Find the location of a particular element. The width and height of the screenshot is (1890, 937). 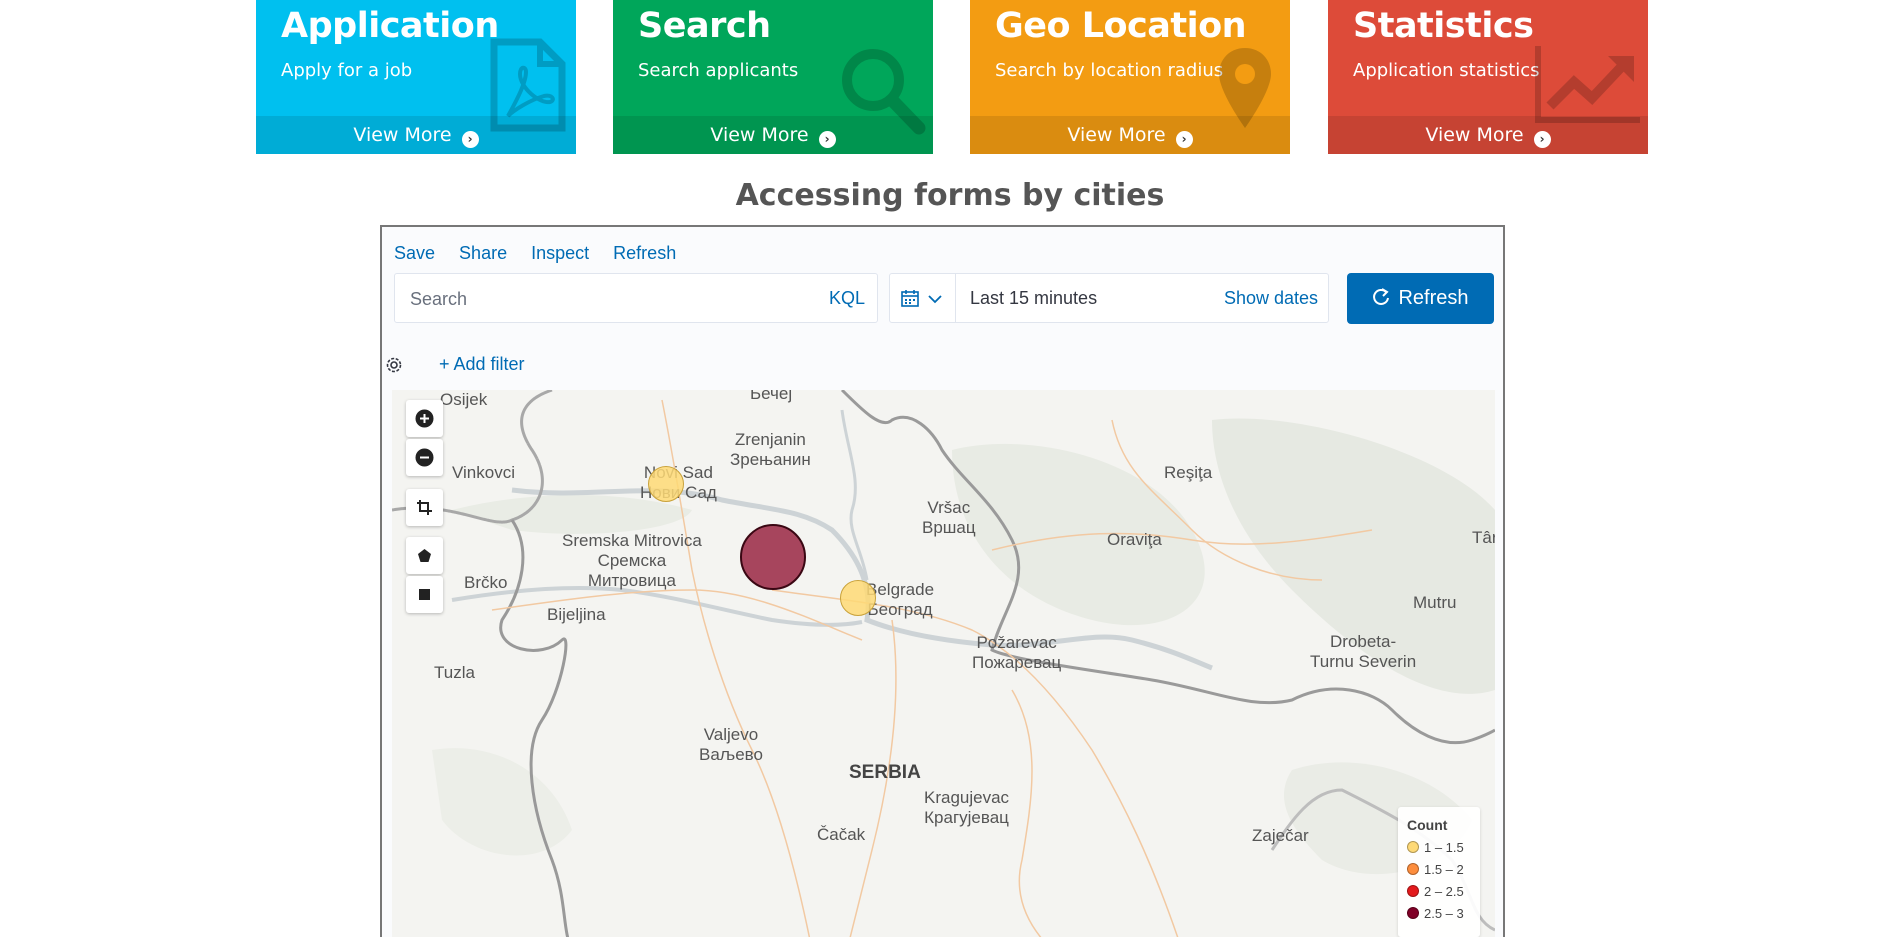

inspect-link: Inspect is located at coordinates (560, 253).